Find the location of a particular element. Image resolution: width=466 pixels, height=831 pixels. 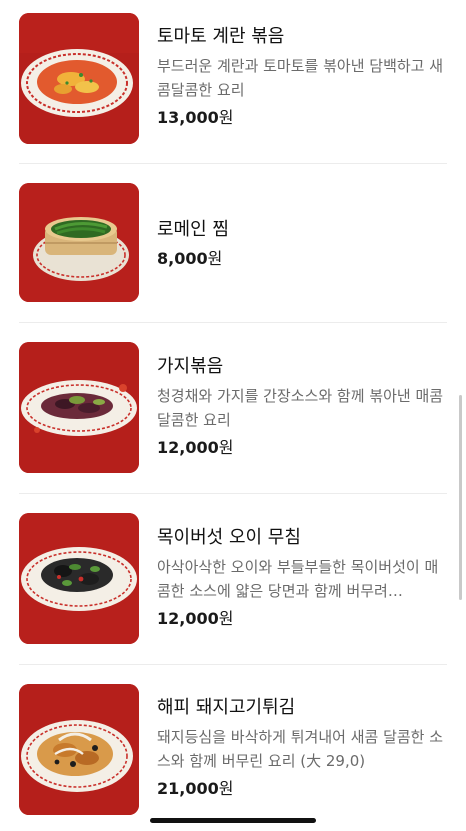

menu-item-description: 청경채와 가지를 간장소스와 함께 볶아낸 매콤달콤한 요리 is located at coordinates (300, 408).